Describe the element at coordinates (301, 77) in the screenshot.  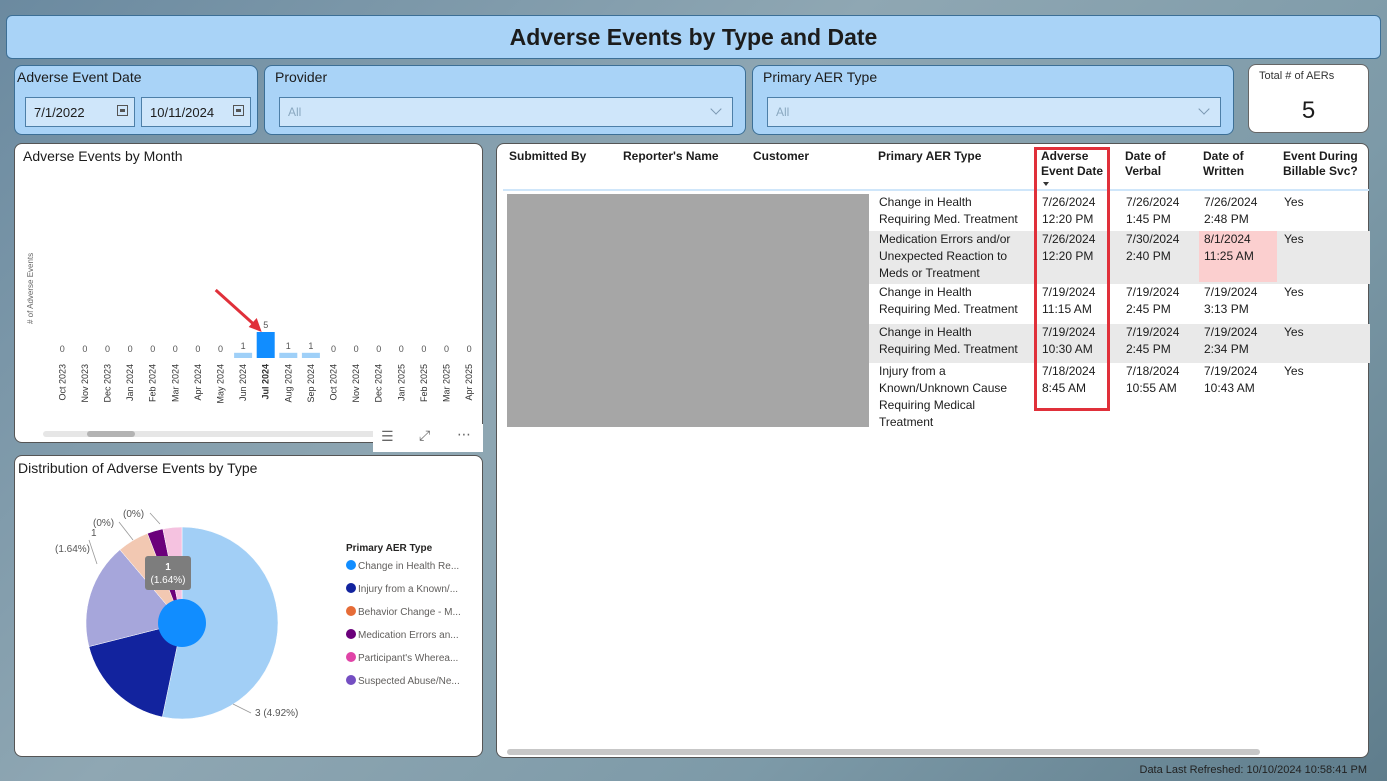
I see `provider-filter-label: Provider` at that location.